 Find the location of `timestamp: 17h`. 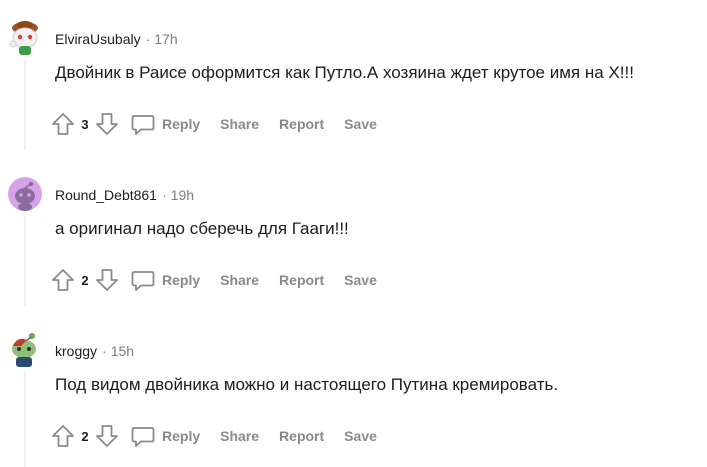

timestamp: 17h is located at coordinates (165, 39).